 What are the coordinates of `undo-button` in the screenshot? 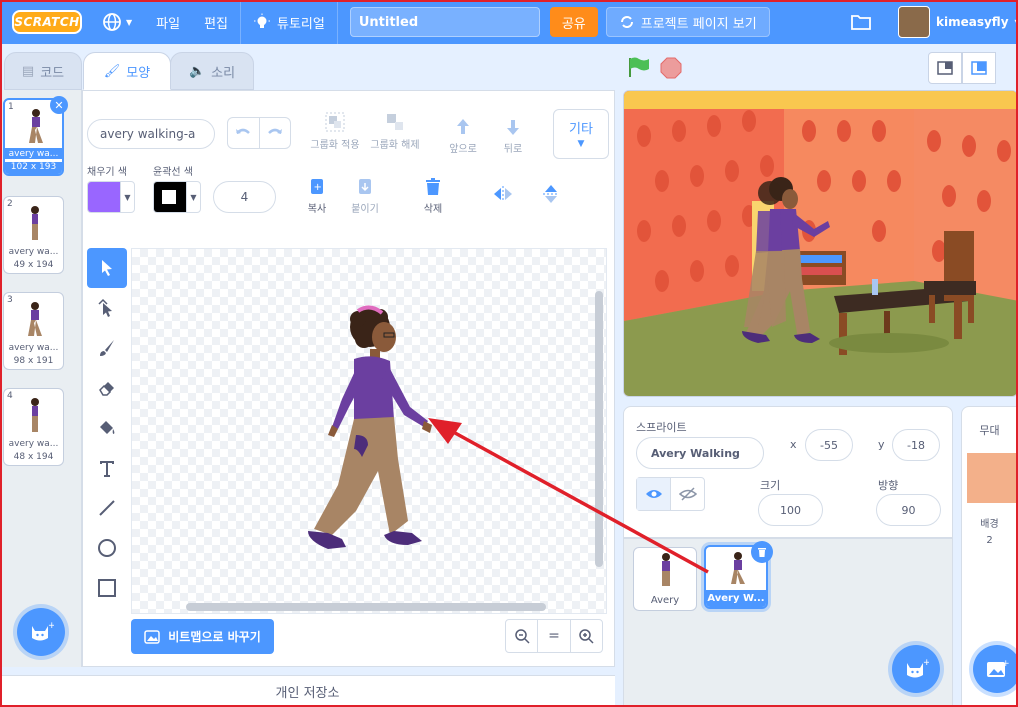 It's located at (244, 133).